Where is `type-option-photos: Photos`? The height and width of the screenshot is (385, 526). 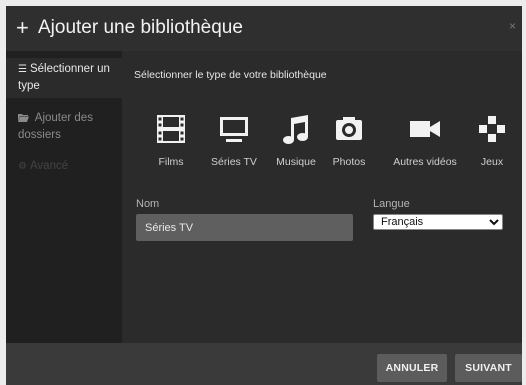 type-option-photos: Photos is located at coordinates (349, 139).